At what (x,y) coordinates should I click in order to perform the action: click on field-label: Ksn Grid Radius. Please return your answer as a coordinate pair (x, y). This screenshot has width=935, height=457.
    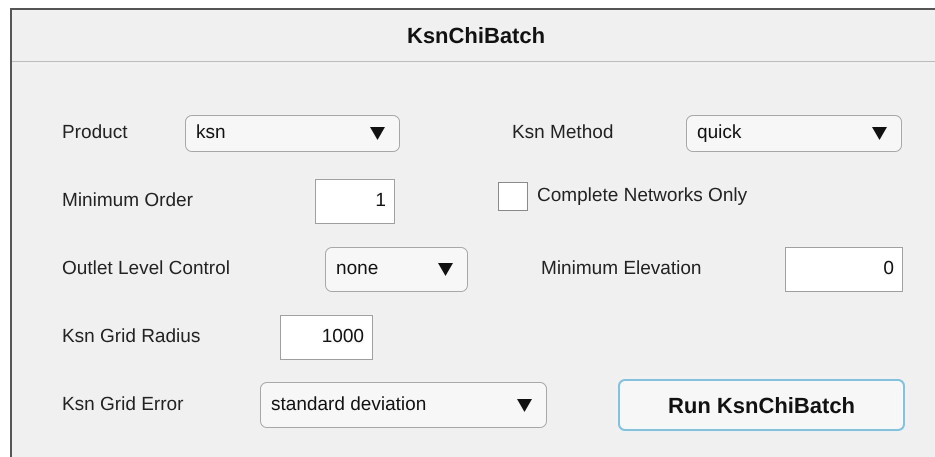
    Looking at the image, I should click on (132, 336).